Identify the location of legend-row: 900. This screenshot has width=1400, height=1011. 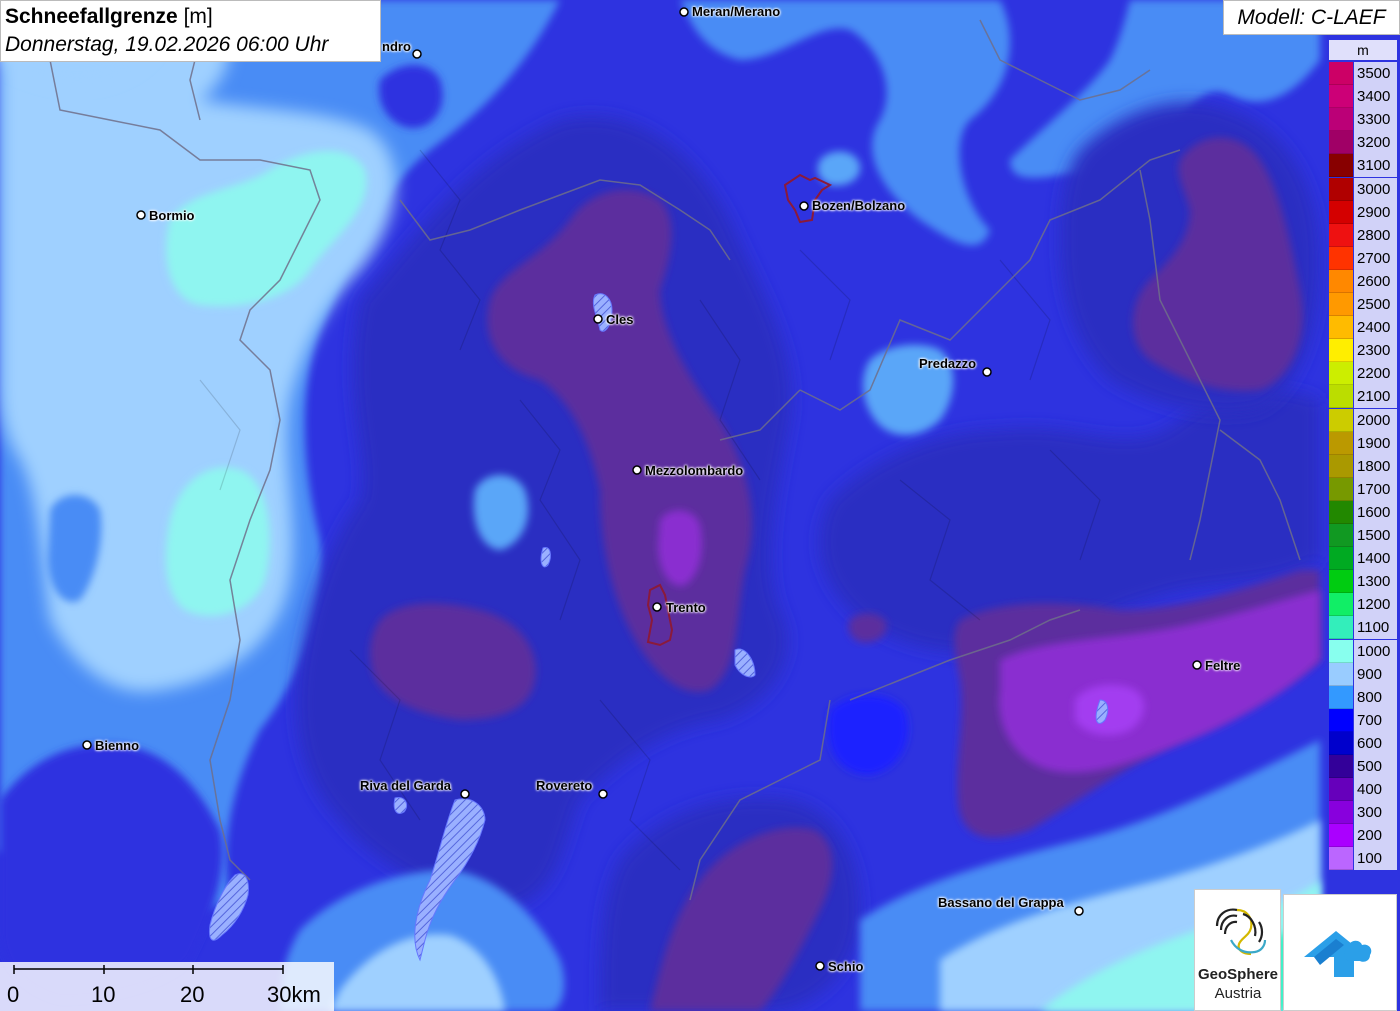
(1363, 674).